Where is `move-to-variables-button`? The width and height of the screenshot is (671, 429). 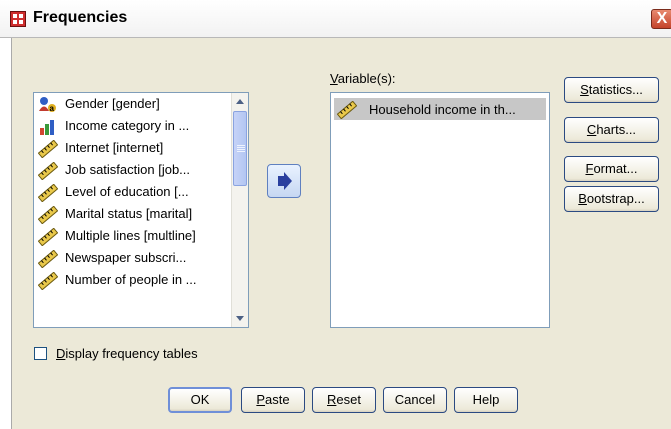
move-to-variables-button is located at coordinates (284, 181).